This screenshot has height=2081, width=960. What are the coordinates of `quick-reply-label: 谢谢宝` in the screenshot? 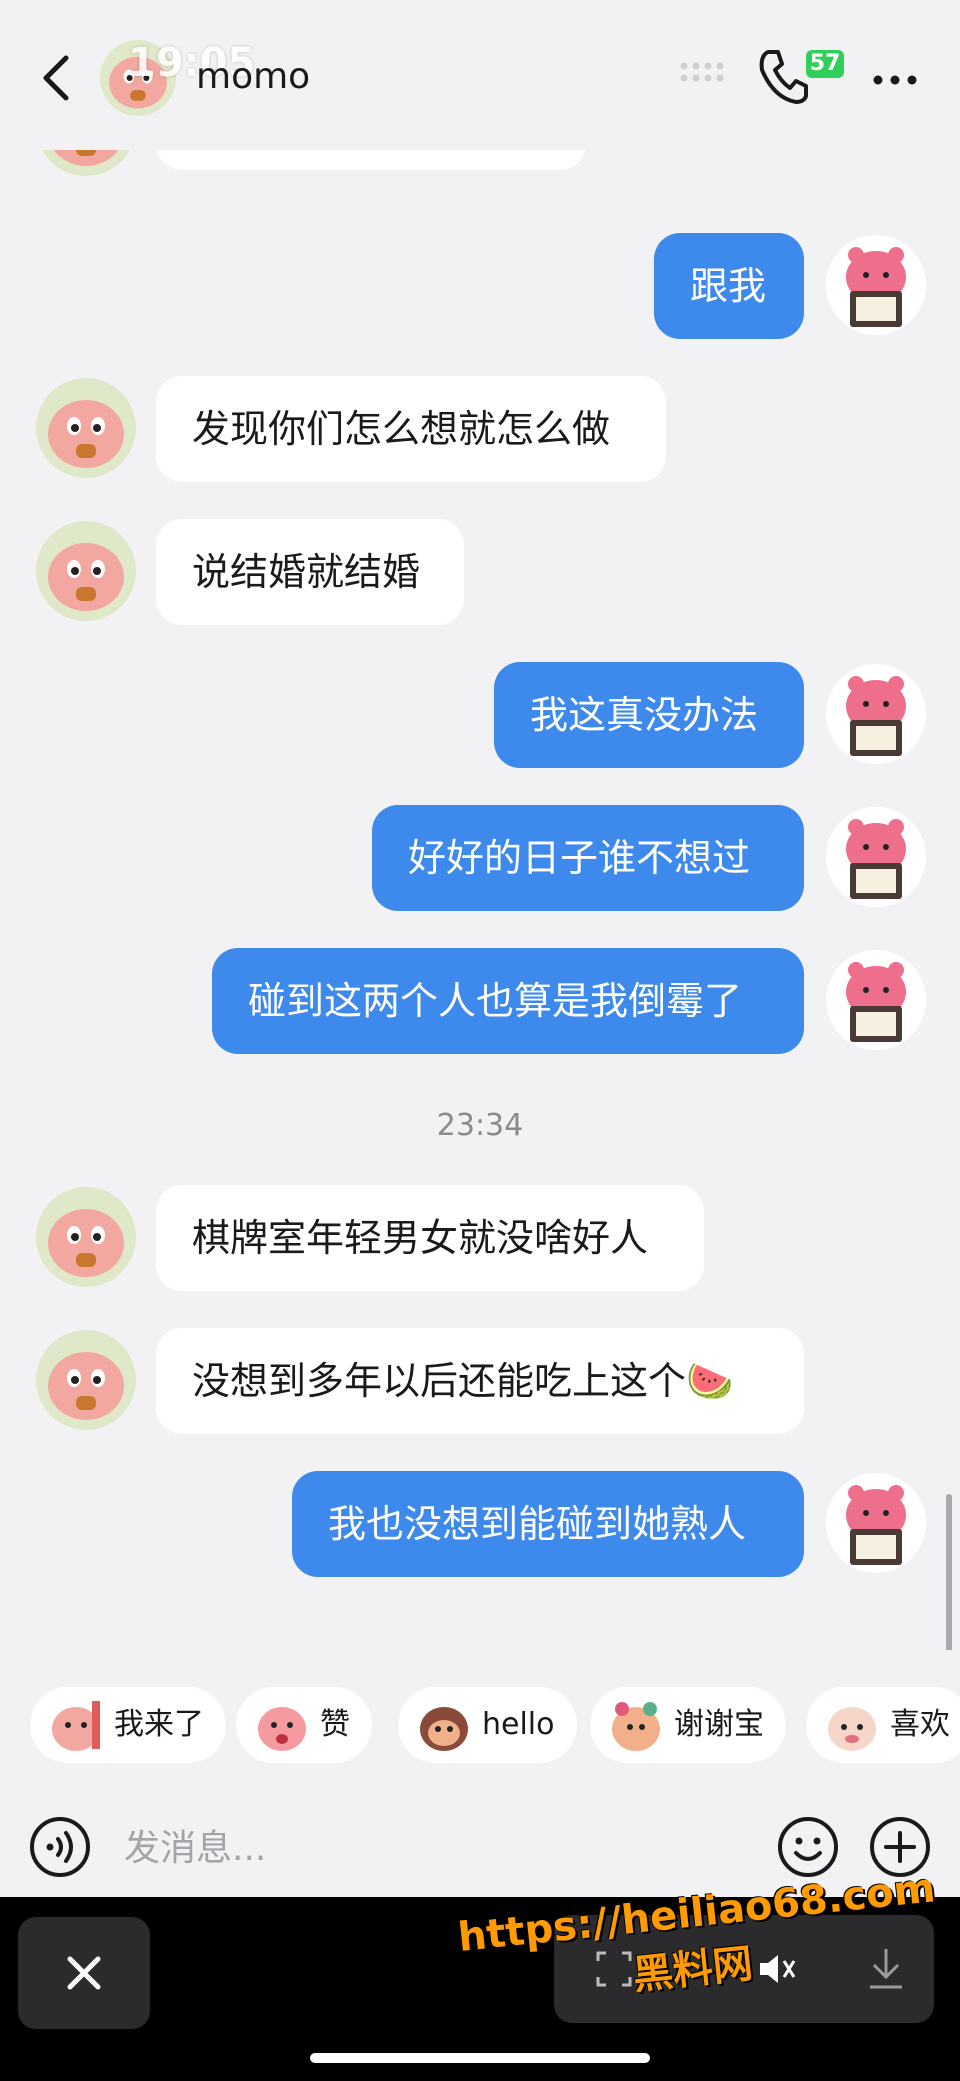 It's located at (719, 1724).